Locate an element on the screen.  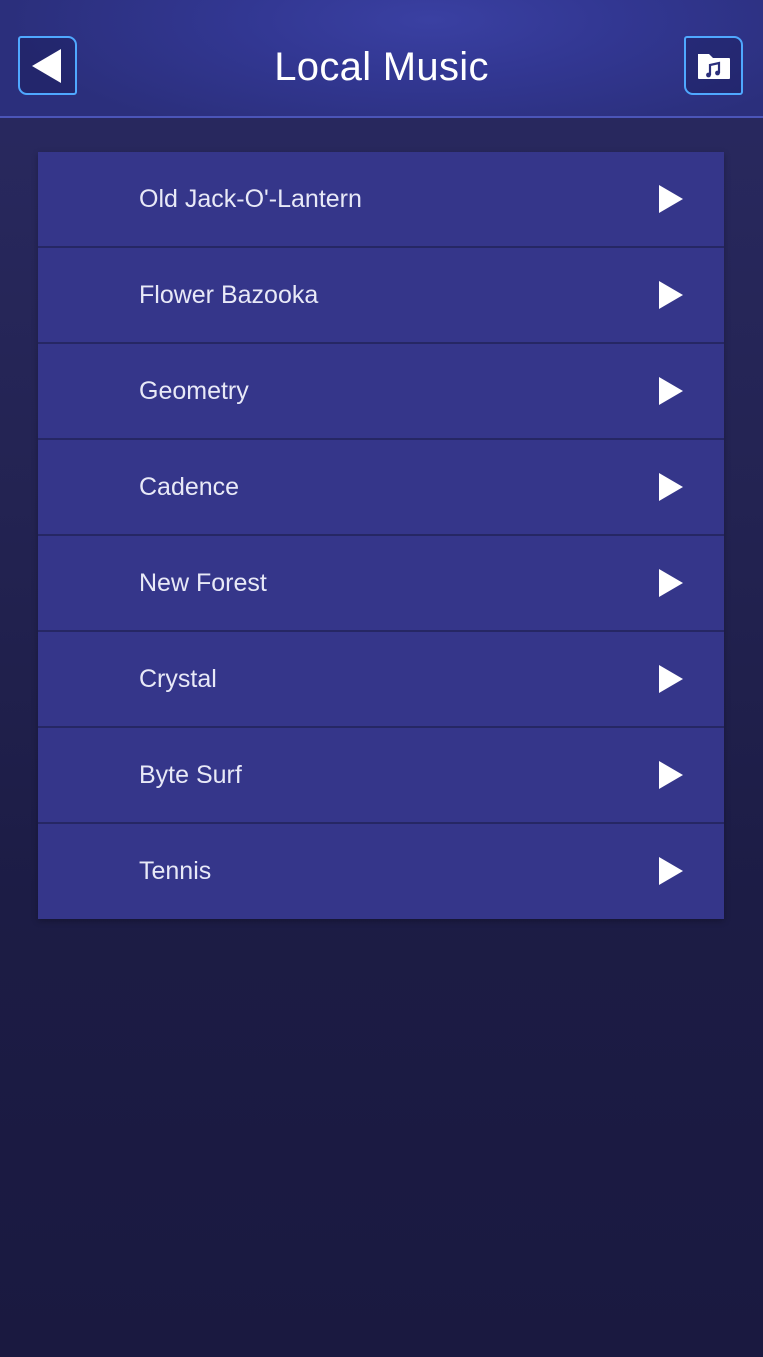
music-folder-button is located at coordinates (713, 65).